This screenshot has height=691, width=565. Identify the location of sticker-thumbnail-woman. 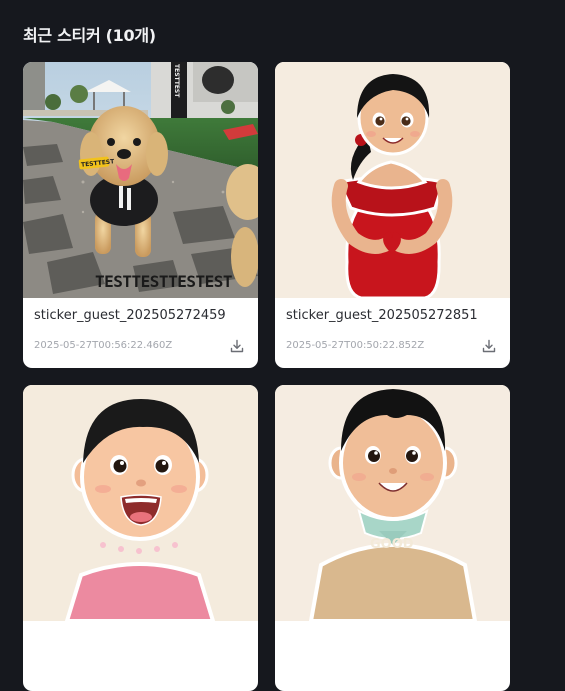
(392, 180).